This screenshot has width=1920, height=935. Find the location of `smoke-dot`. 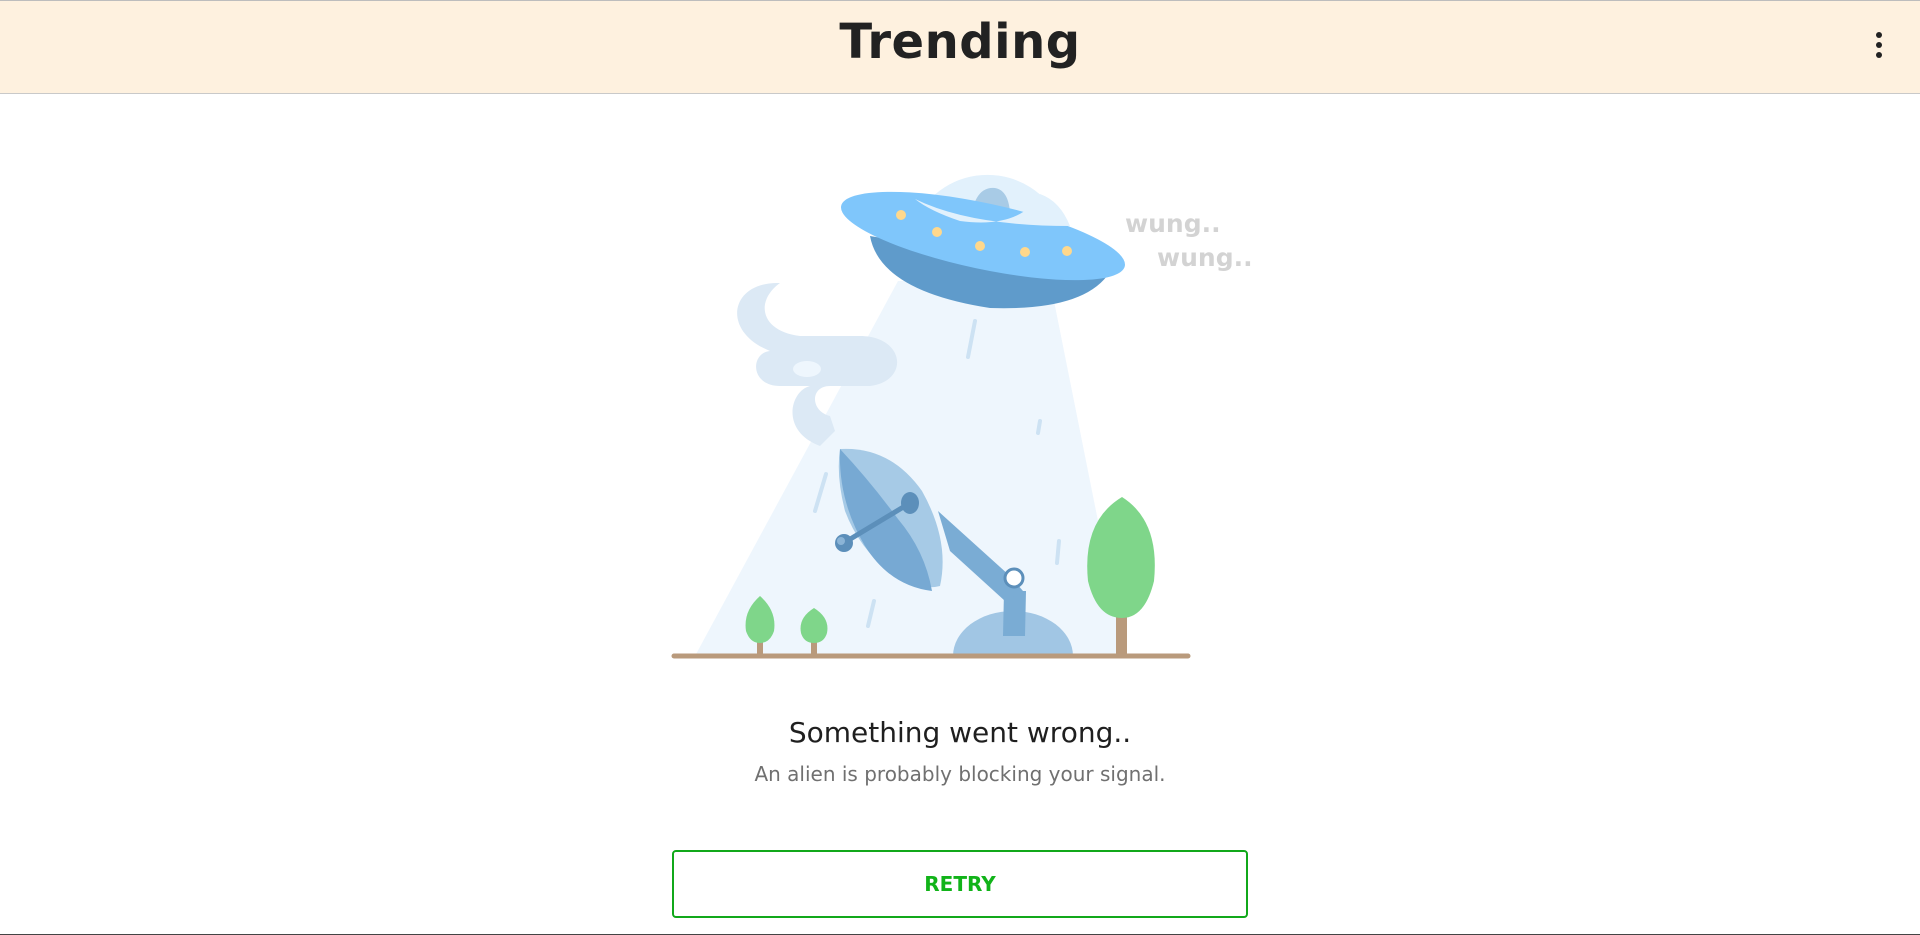

smoke-dot is located at coordinates (758, 300).